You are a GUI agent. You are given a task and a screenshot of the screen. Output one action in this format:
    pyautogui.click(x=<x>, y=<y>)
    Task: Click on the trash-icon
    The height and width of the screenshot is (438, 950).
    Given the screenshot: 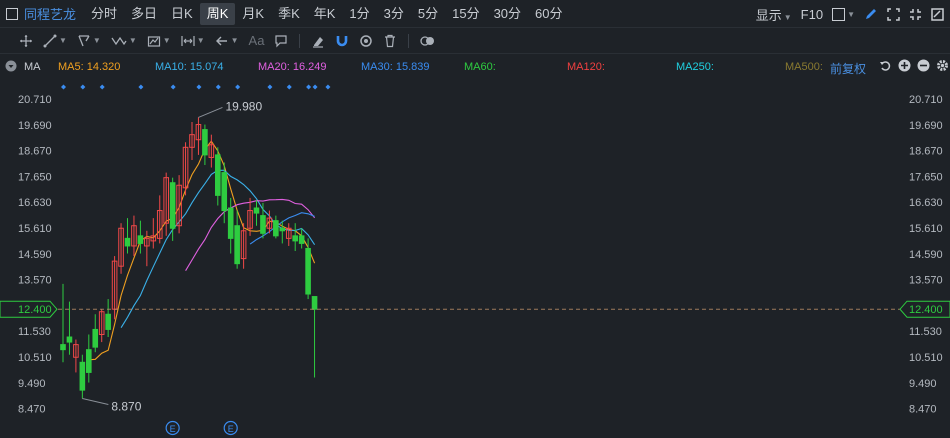 What is the action you would take?
    pyautogui.click(x=390, y=41)
    